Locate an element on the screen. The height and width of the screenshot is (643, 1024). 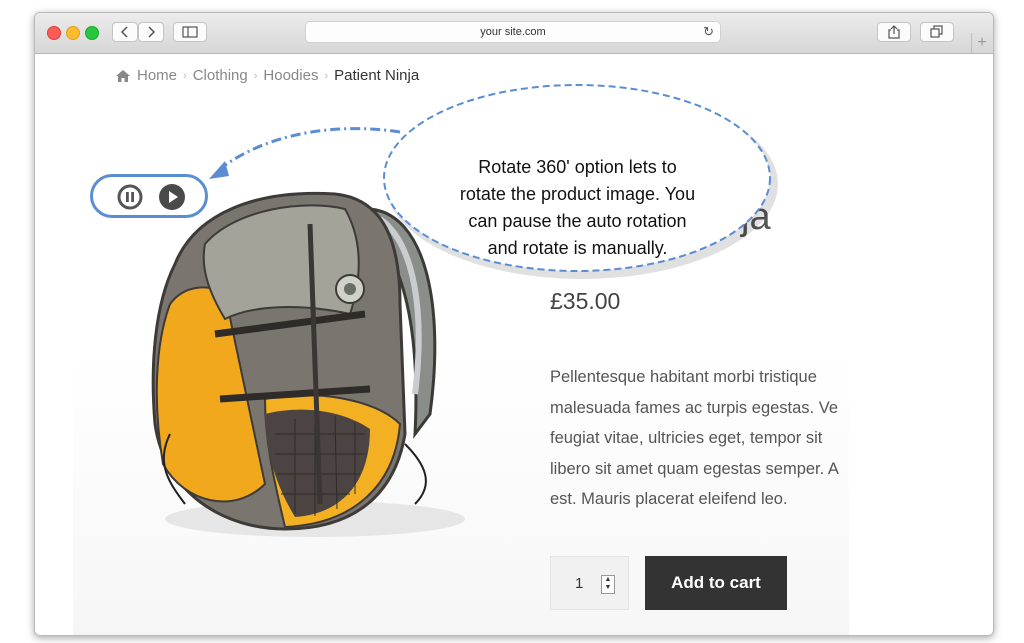
callout-line: and rotate is manually. is located at coordinates (577, 248).